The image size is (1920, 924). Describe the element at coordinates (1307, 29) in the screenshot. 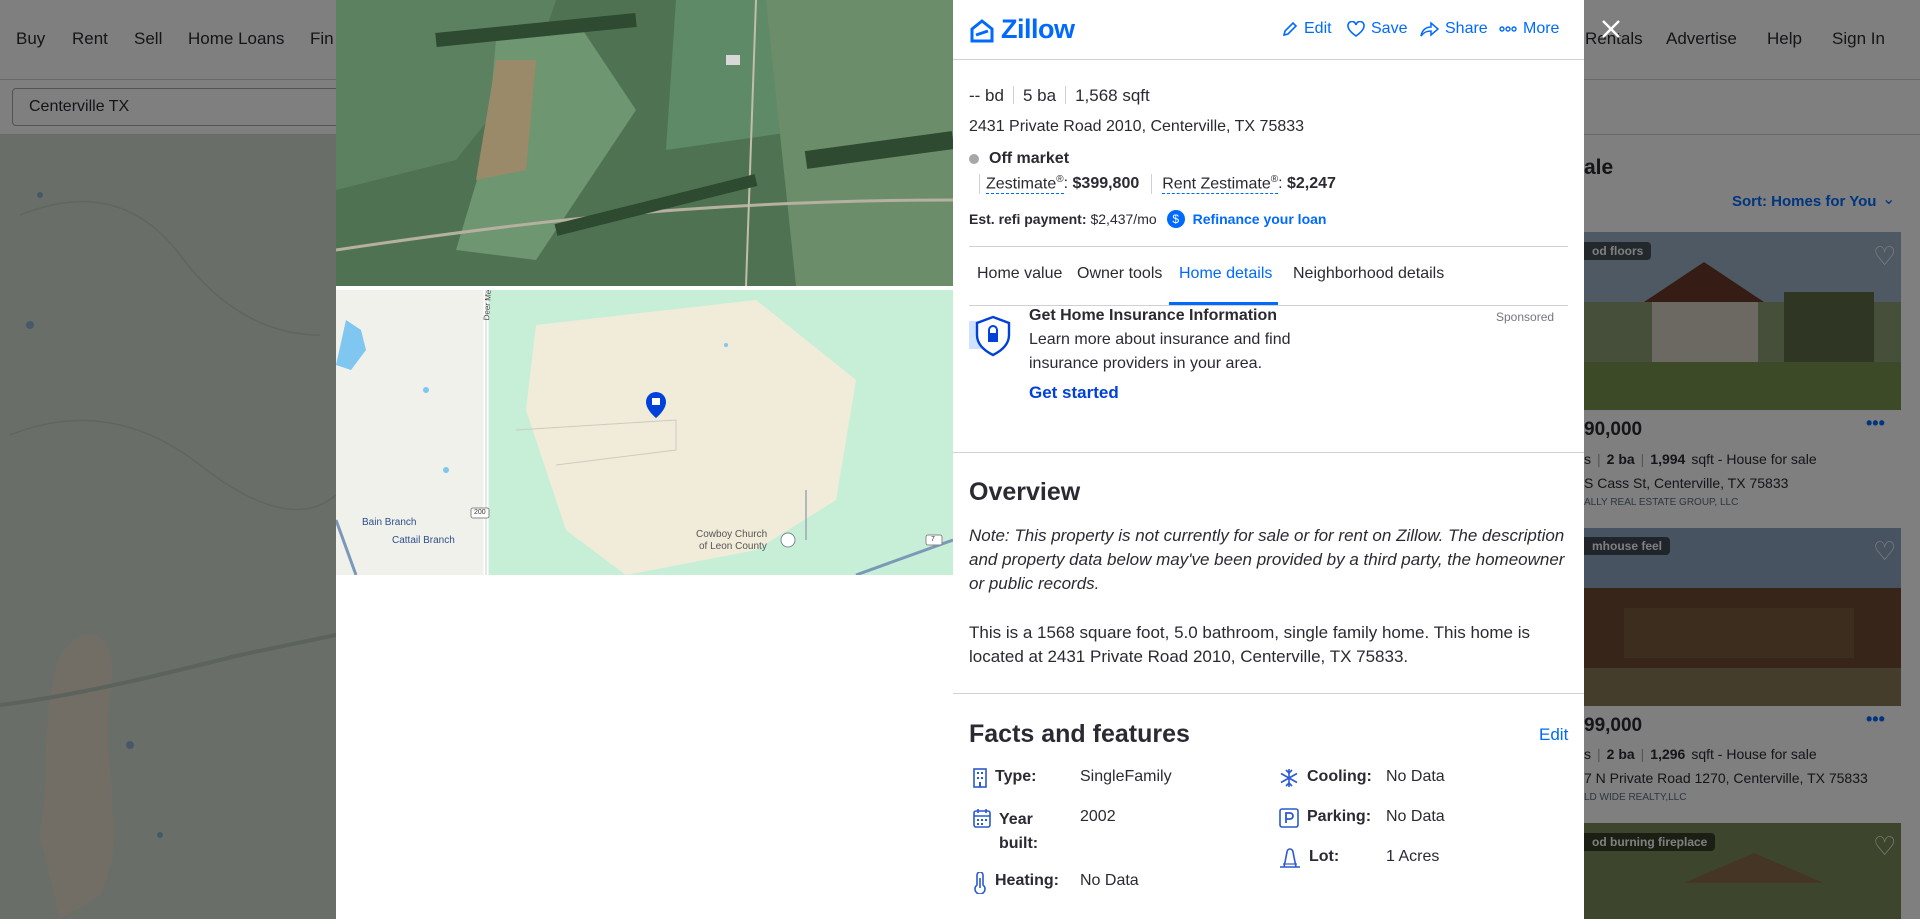

I see `edit-button: Edit` at that location.